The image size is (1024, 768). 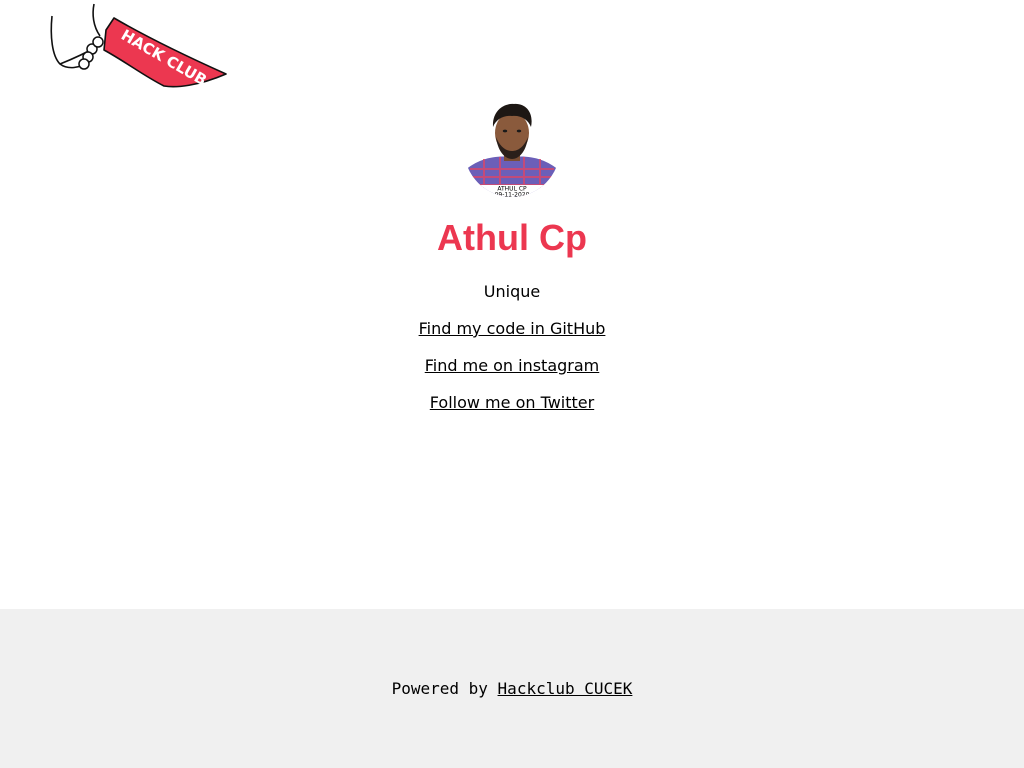 I want to click on profile-avatar: ATHUL CP 09-11-2020, so click(x=512, y=149).